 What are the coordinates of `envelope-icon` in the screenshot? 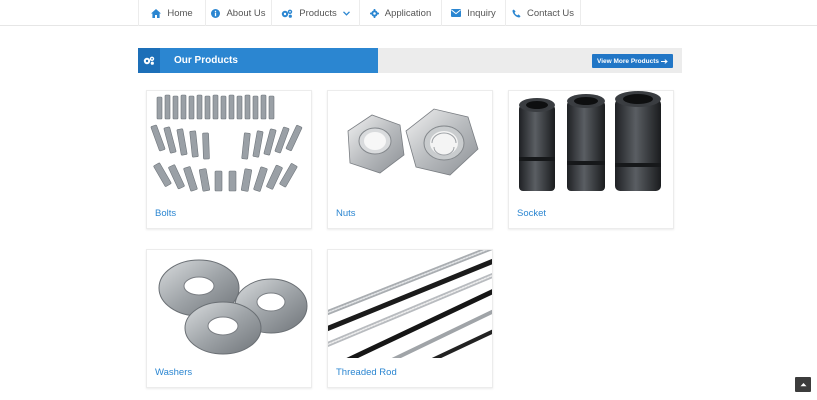 It's located at (456, 13).